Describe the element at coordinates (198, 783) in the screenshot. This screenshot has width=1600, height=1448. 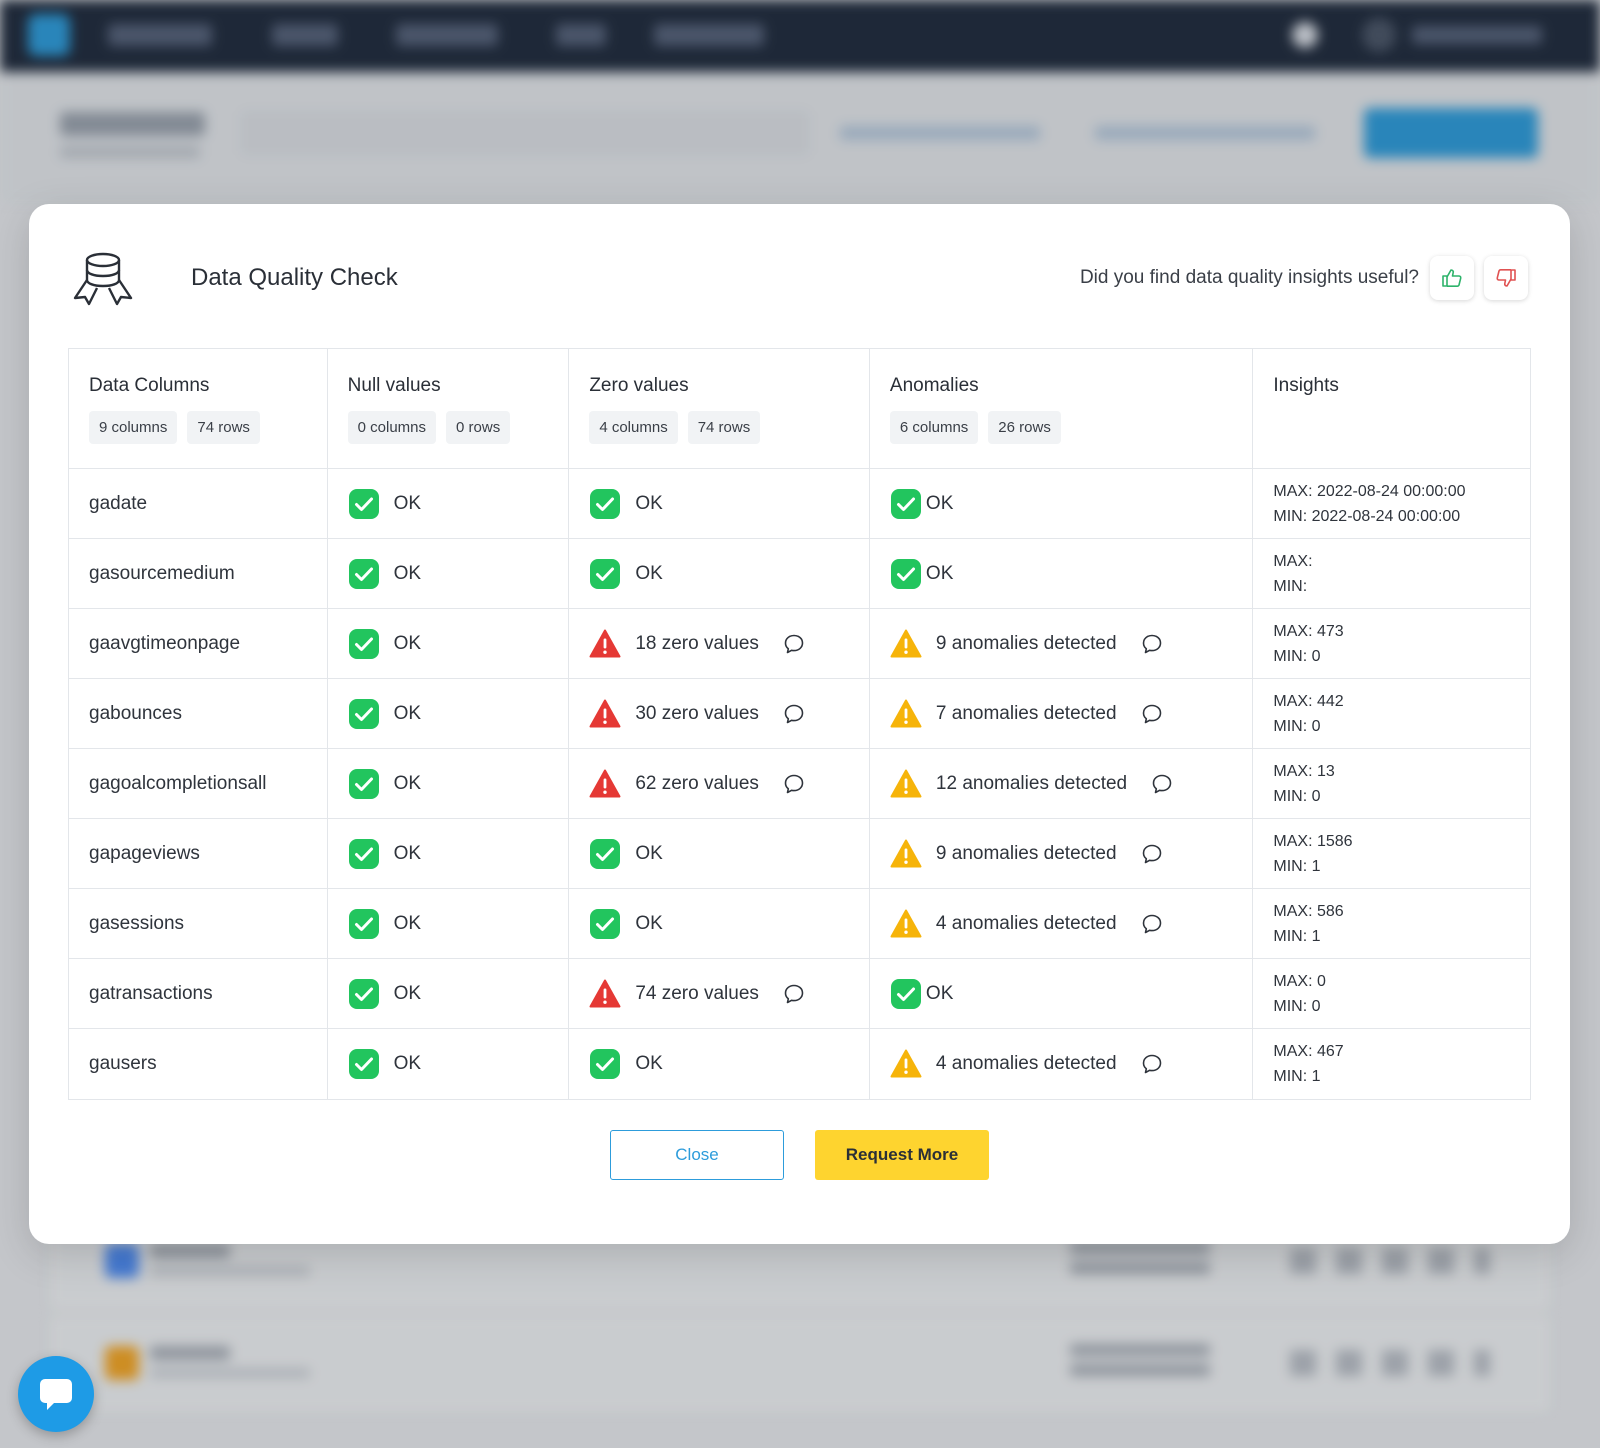
I see `column-name-cell: gagoalcompletionsall` at that location.